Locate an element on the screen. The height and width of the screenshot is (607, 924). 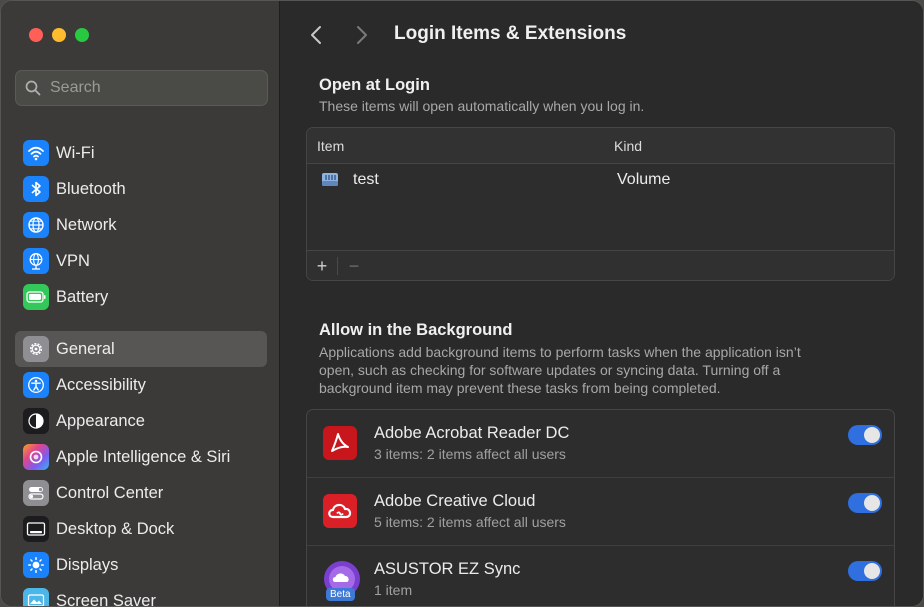
toolbar: Login Items & Extensions is located at coordinates (602, 34).